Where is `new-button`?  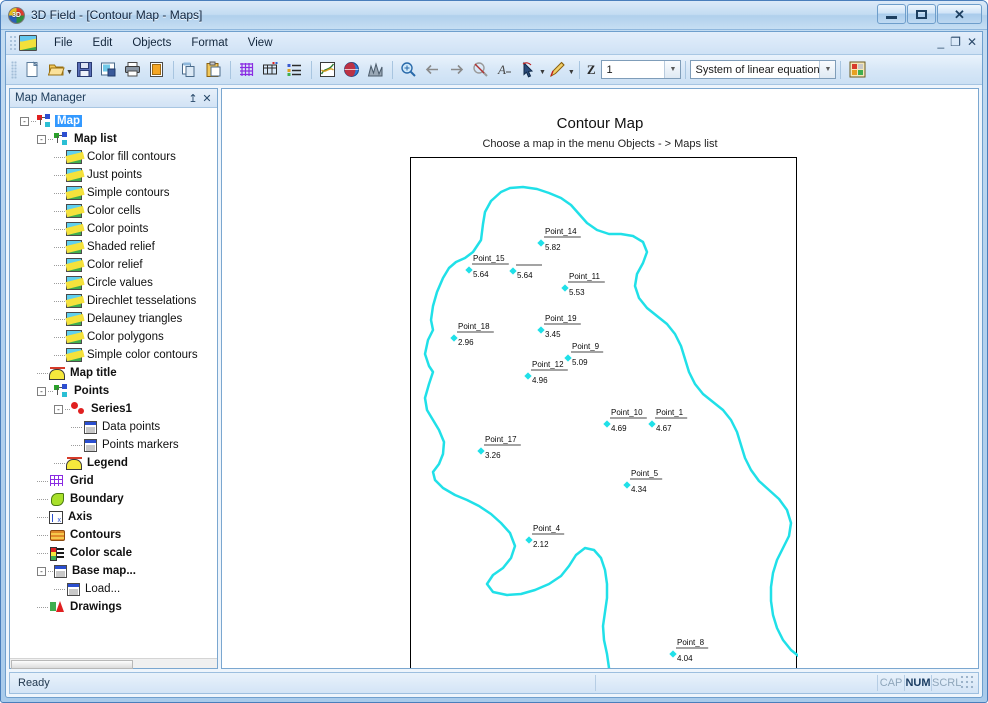 new-button is located at coordinates (32, 70).